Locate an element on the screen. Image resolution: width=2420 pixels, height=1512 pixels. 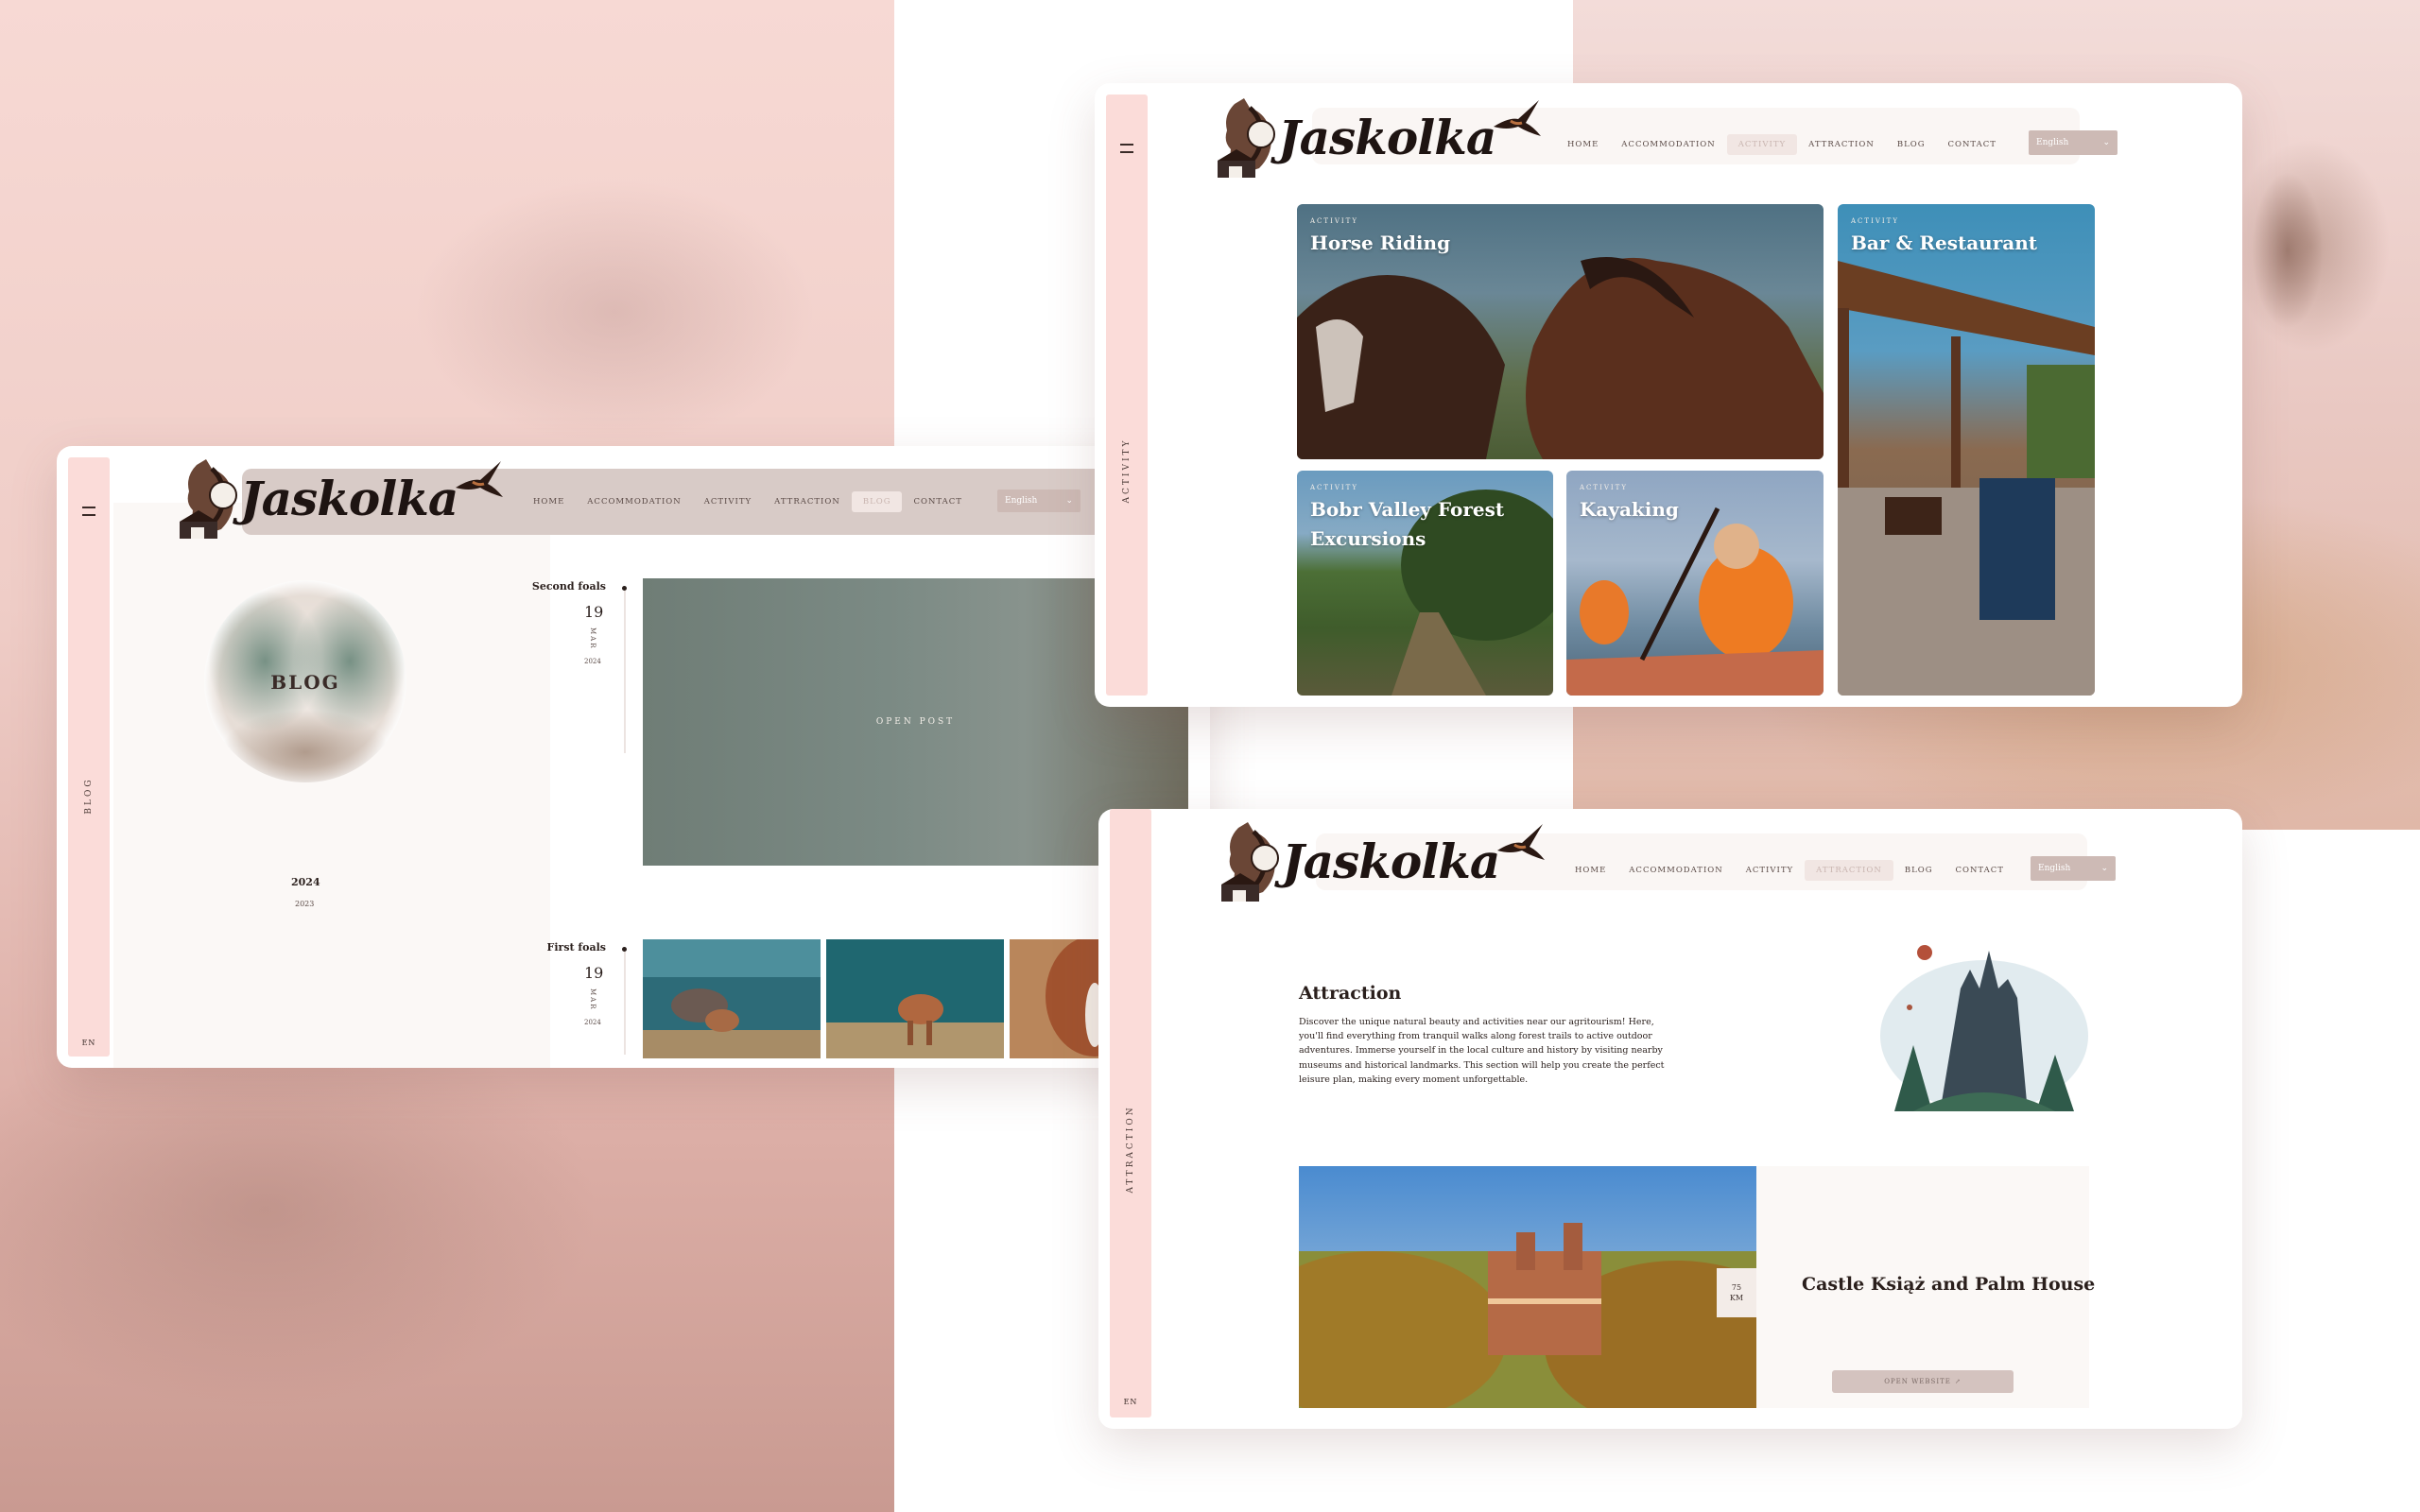
distance-unit: KM is located at coordinates (1736, 1298).